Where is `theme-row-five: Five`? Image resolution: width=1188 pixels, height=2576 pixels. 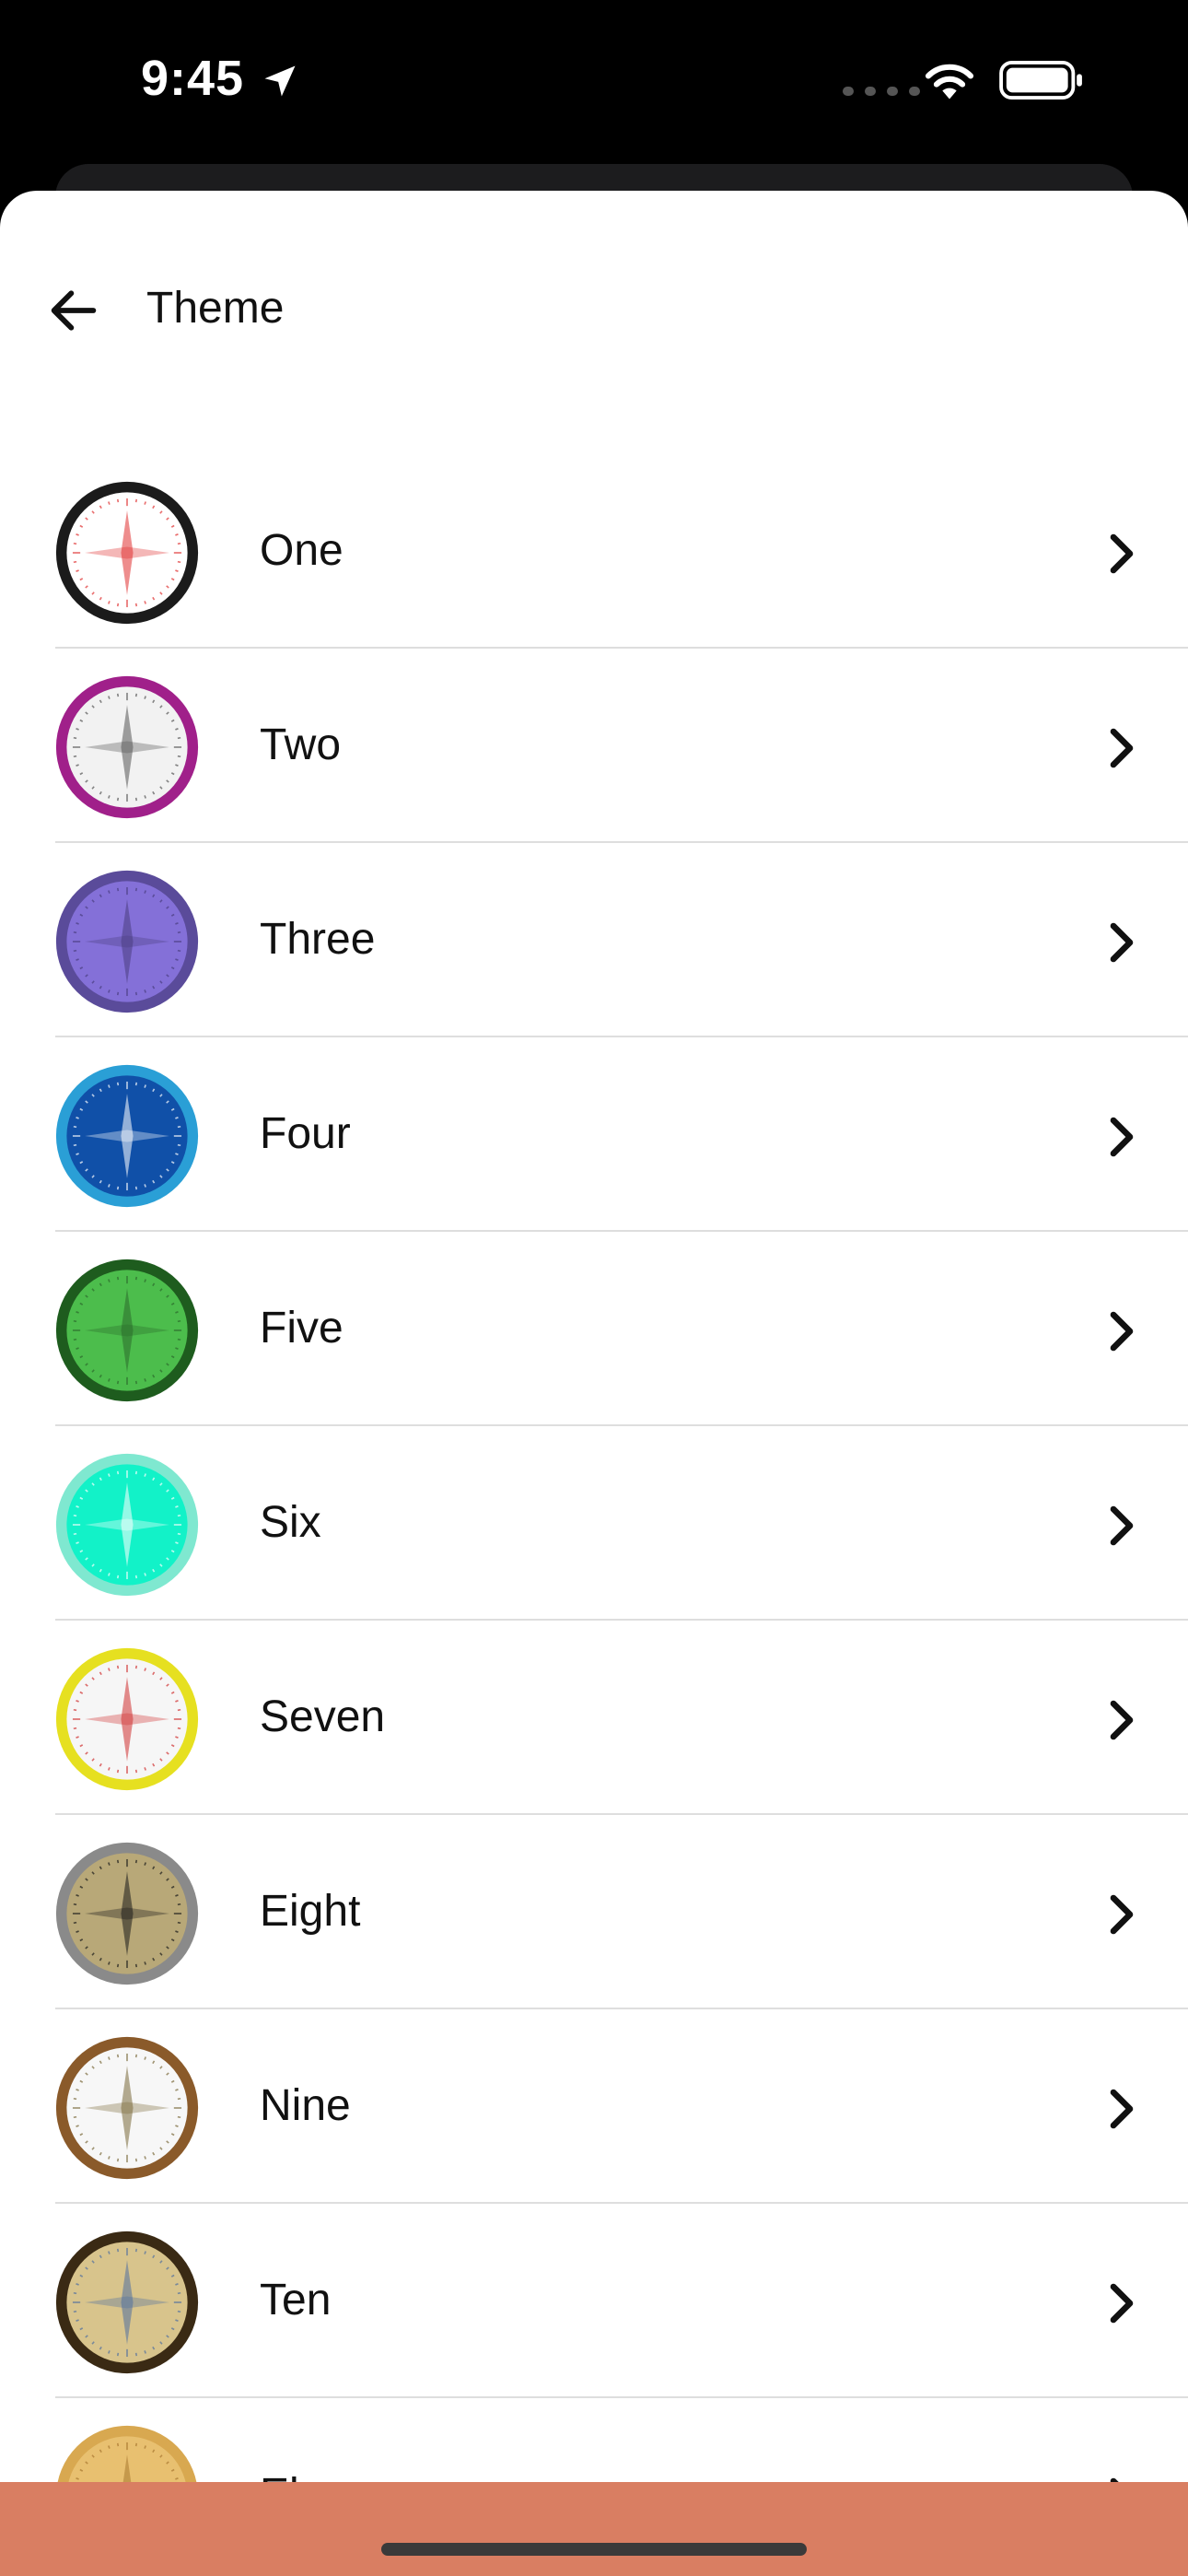
theme-row-five: Five is located at coordinates (594, 1329).